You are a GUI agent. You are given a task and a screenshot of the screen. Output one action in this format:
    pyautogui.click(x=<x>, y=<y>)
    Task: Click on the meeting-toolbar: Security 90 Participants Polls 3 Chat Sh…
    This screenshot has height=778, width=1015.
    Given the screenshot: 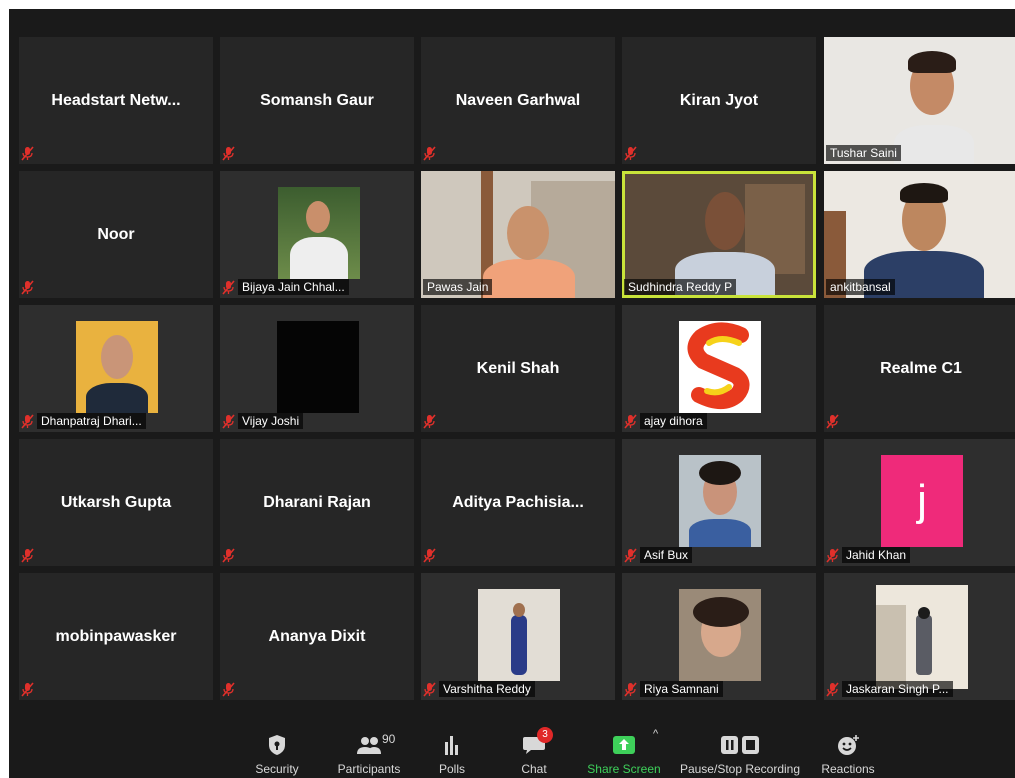 What is the action you would take?
    pyautogui.click(x=512, y=747)
    